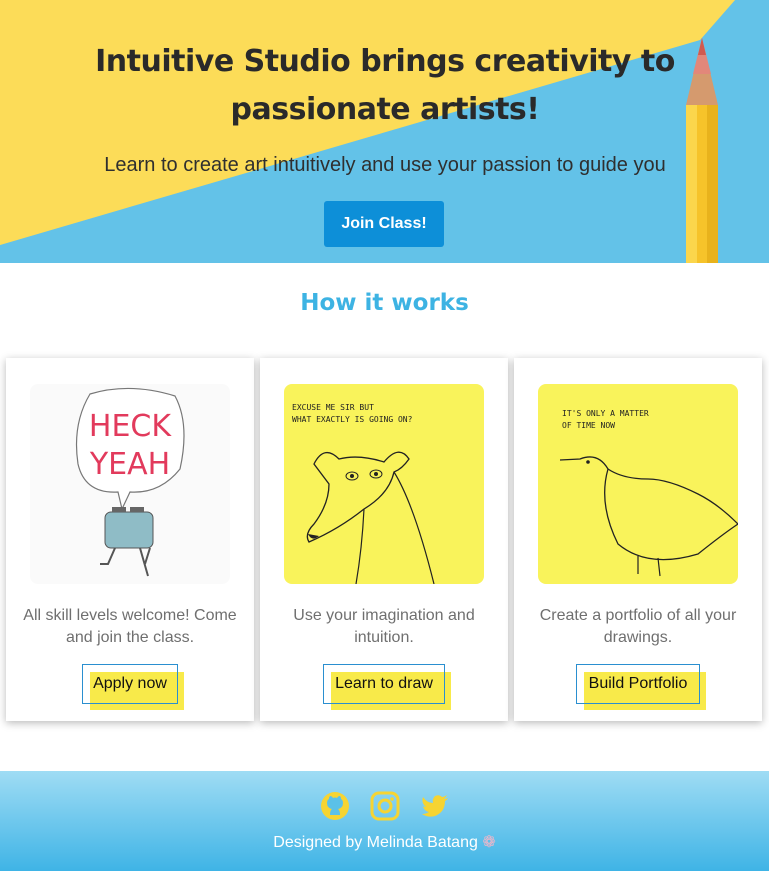 This screenshot has width=769, height=871. I want to click on footer-credit: Designed by Melinda Batang ❁, so click(384, 842).